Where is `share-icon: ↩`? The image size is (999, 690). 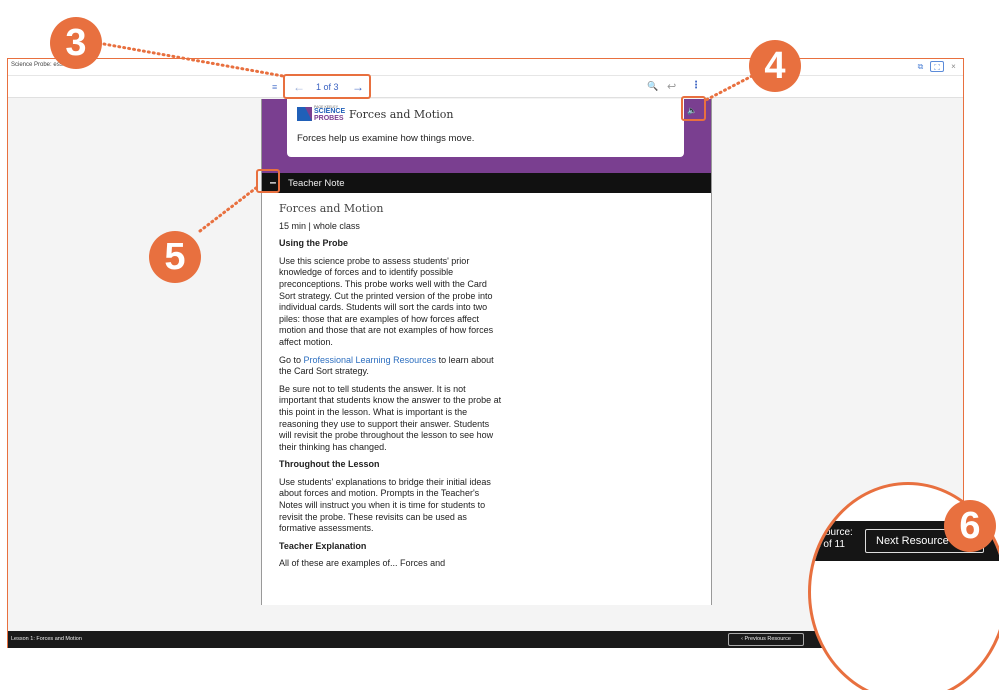
share-icon: ↩ is located at coordinates (671, 86).